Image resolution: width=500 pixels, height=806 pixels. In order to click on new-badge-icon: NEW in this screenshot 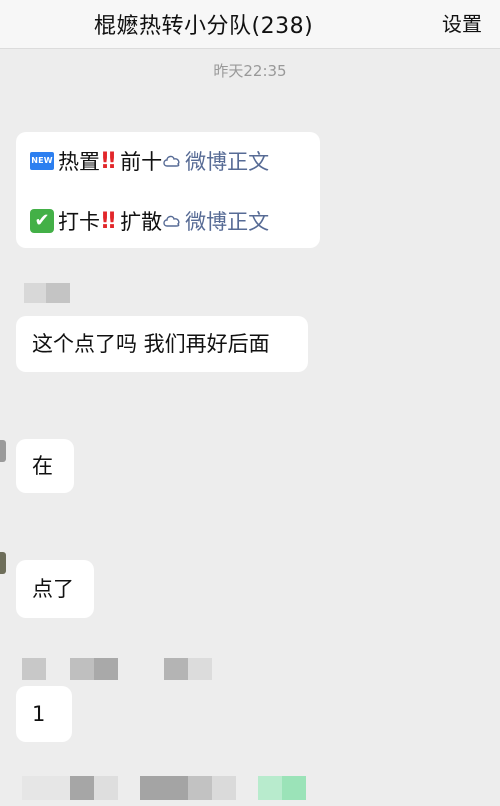, I will do `click(42, 161)`.